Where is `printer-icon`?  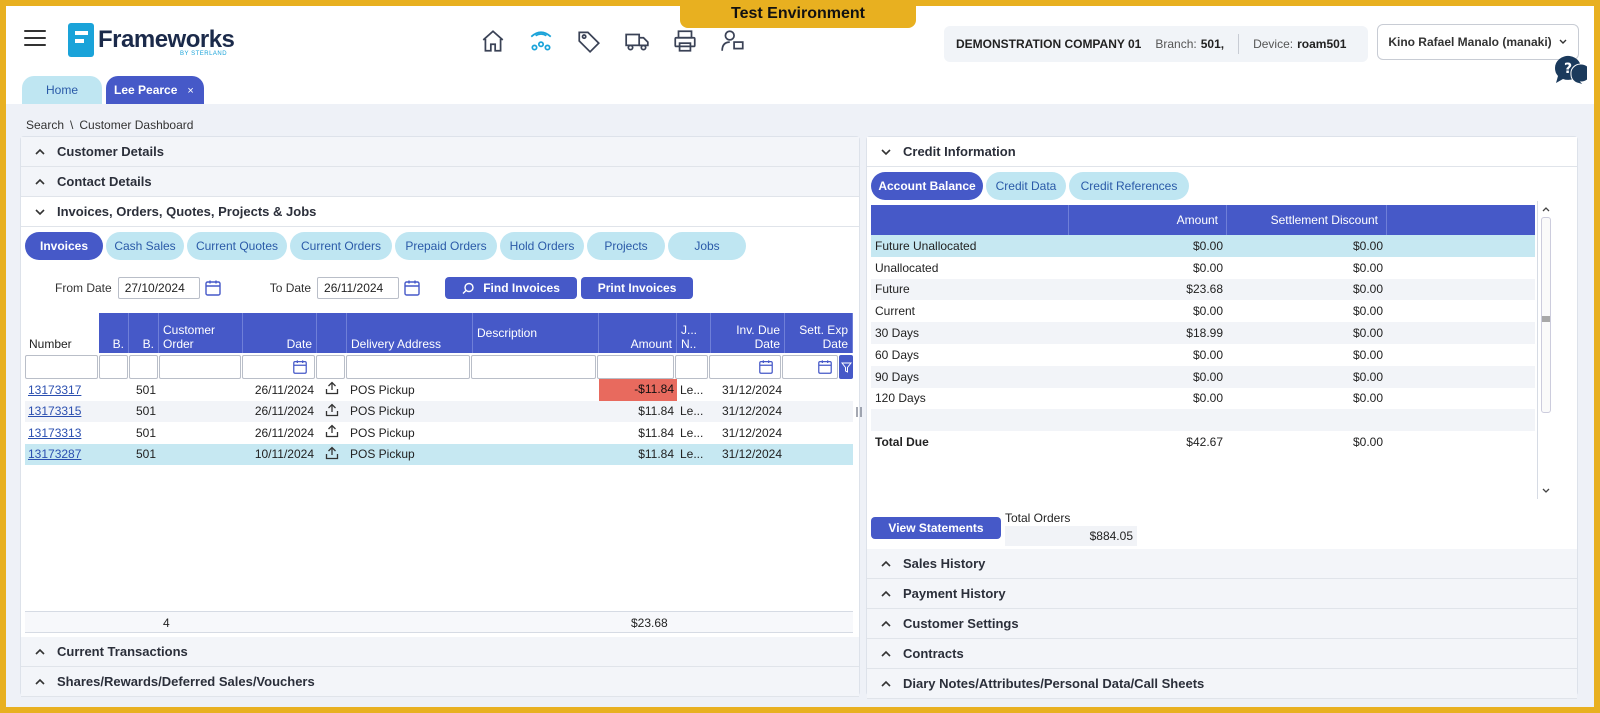
printer-icon is located at coordinates (685, 41).